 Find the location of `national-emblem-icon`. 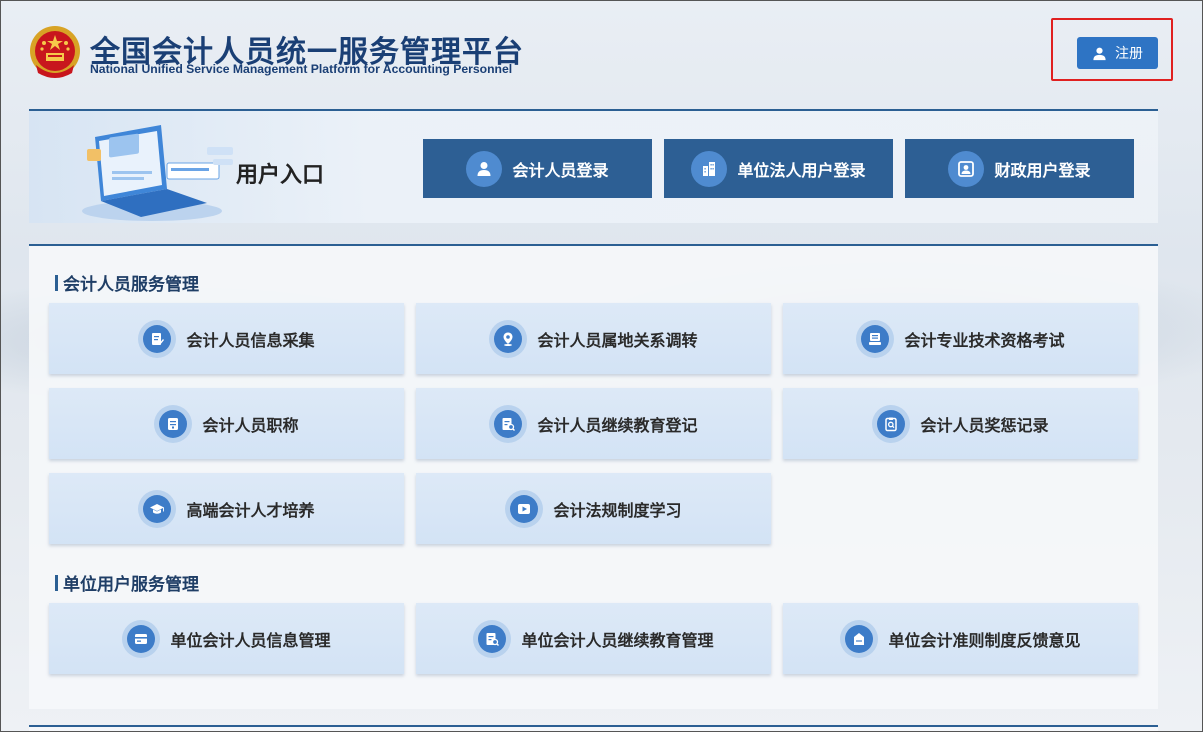

national-emblem-icon is located at coordinates (55, 52).